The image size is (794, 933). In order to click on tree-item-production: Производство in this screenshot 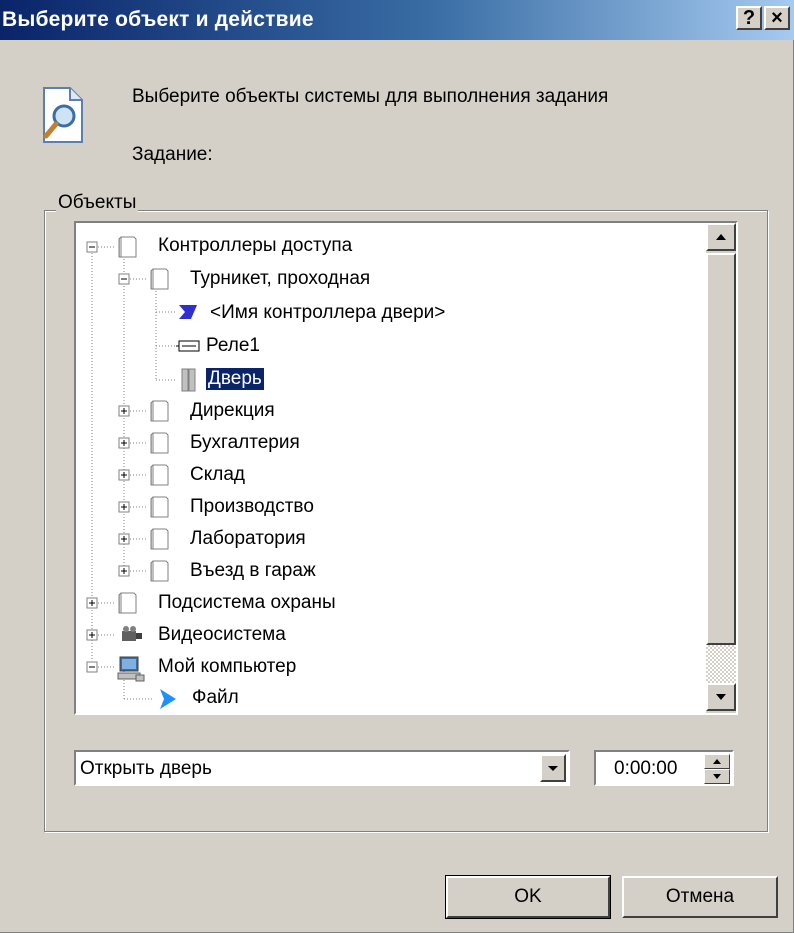, I will do `click(252, 507)`.